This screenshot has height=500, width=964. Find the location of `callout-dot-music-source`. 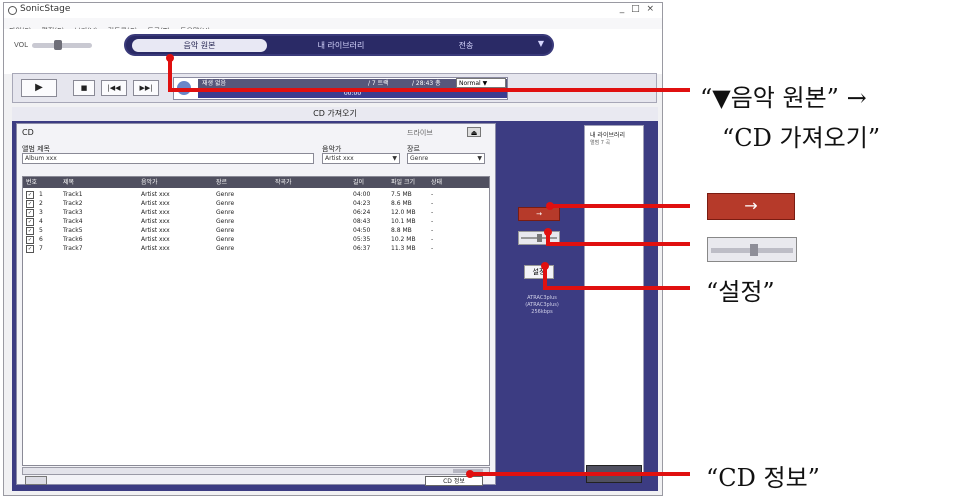

callout-dot-music-source is located at coordinates (170, 58).